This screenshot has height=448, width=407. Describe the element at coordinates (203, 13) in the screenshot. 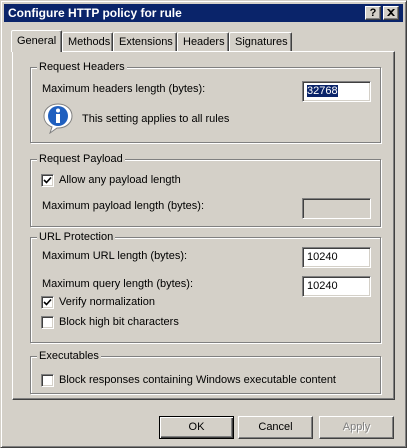

I see `title-bar: Configure HTTP policy for rule ?` at that location.